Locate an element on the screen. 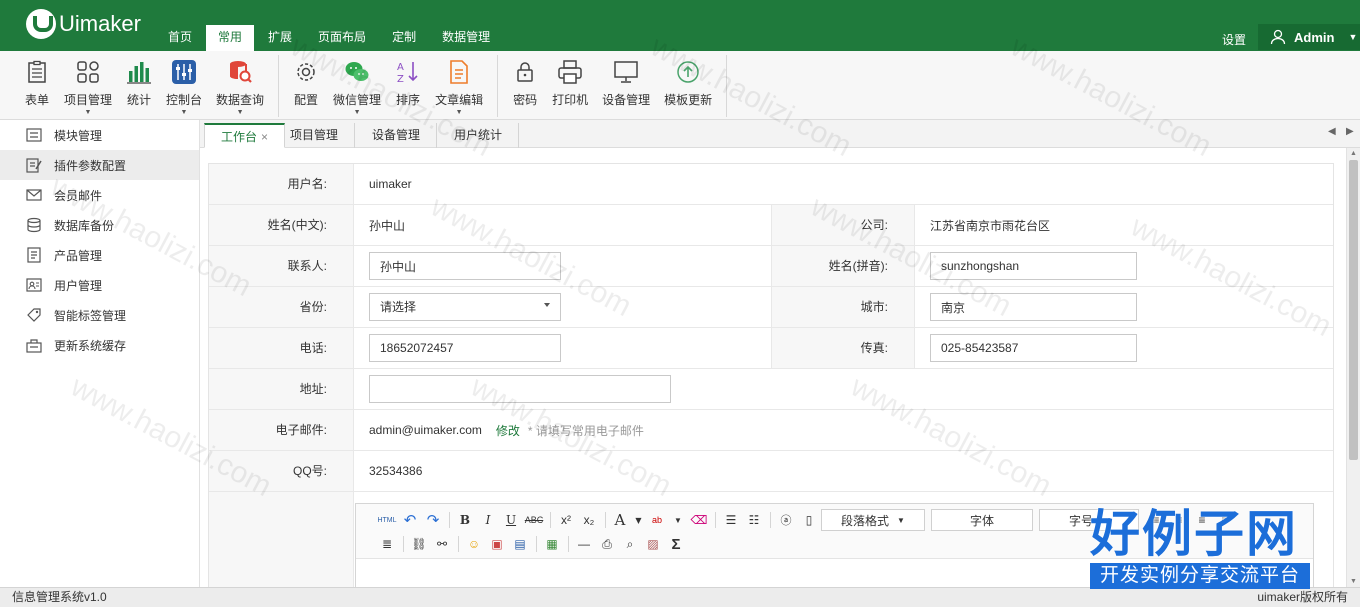 This screenshot has width=1360, height=607. redo-icon: ↷ is located at coordinates (433, 520).